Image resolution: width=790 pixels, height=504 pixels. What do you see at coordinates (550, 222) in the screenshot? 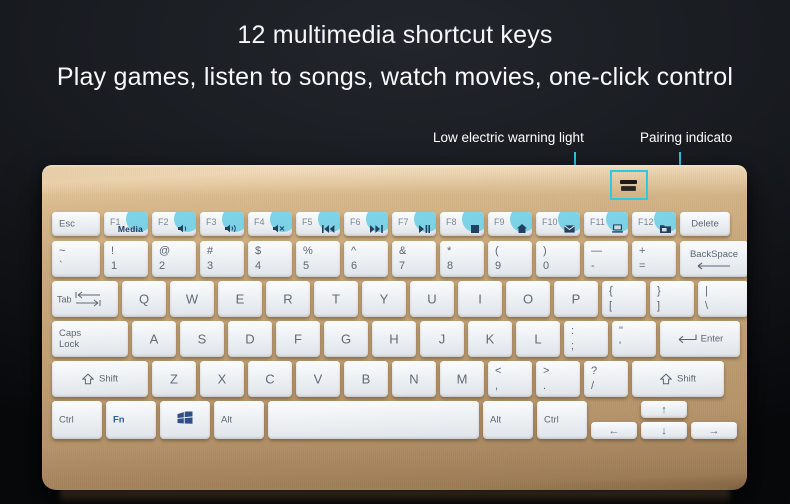
I see `key-f10-label: F10` at bounding box center [550, 222].